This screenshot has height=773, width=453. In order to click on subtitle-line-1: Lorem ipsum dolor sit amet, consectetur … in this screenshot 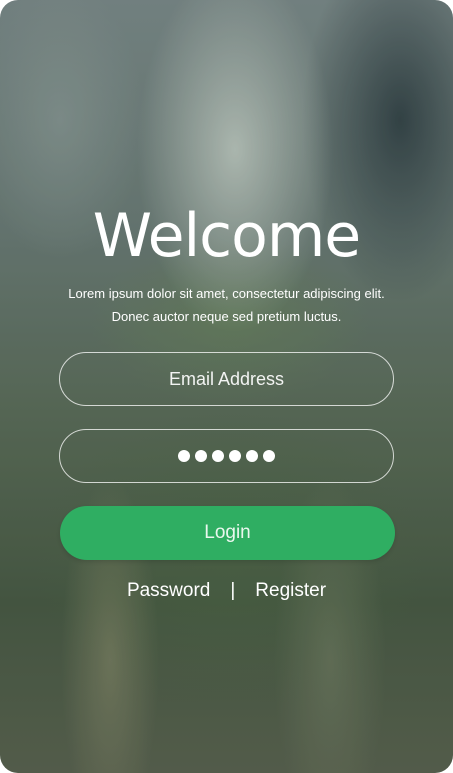, I will do `click(226, 293)`.